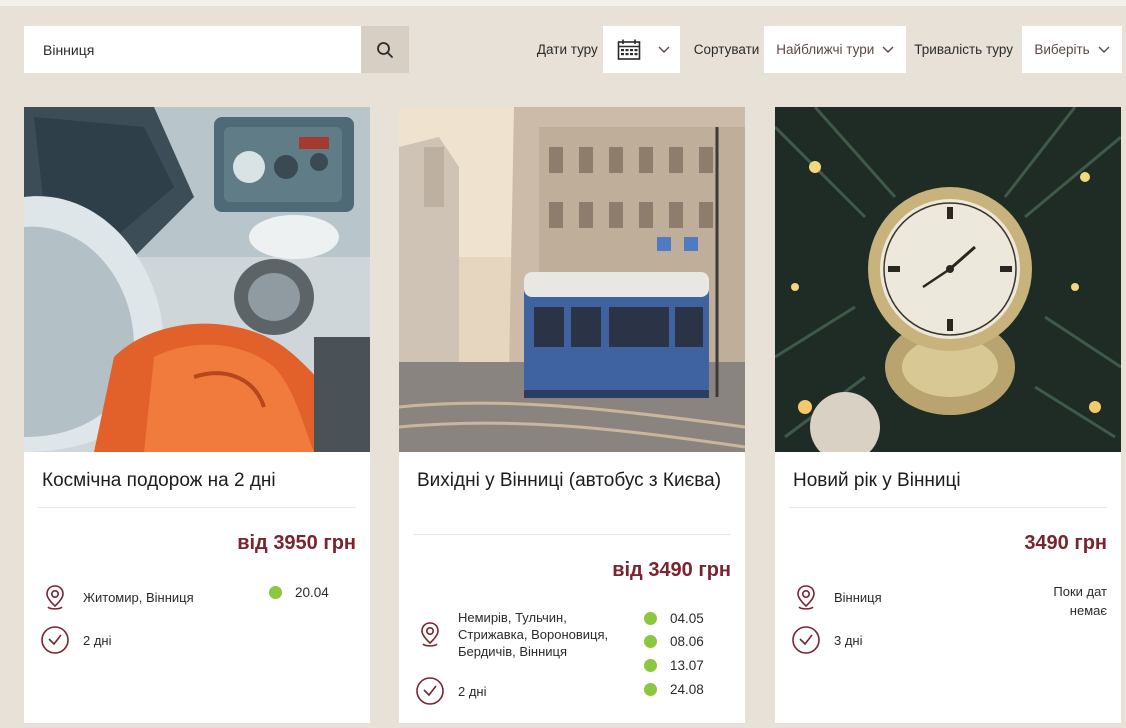 This screenshot has width=1126, height=728. Describe the element at coordinates (687, 618) in the screenshot. I see `tour-date: 04.05` at that location.